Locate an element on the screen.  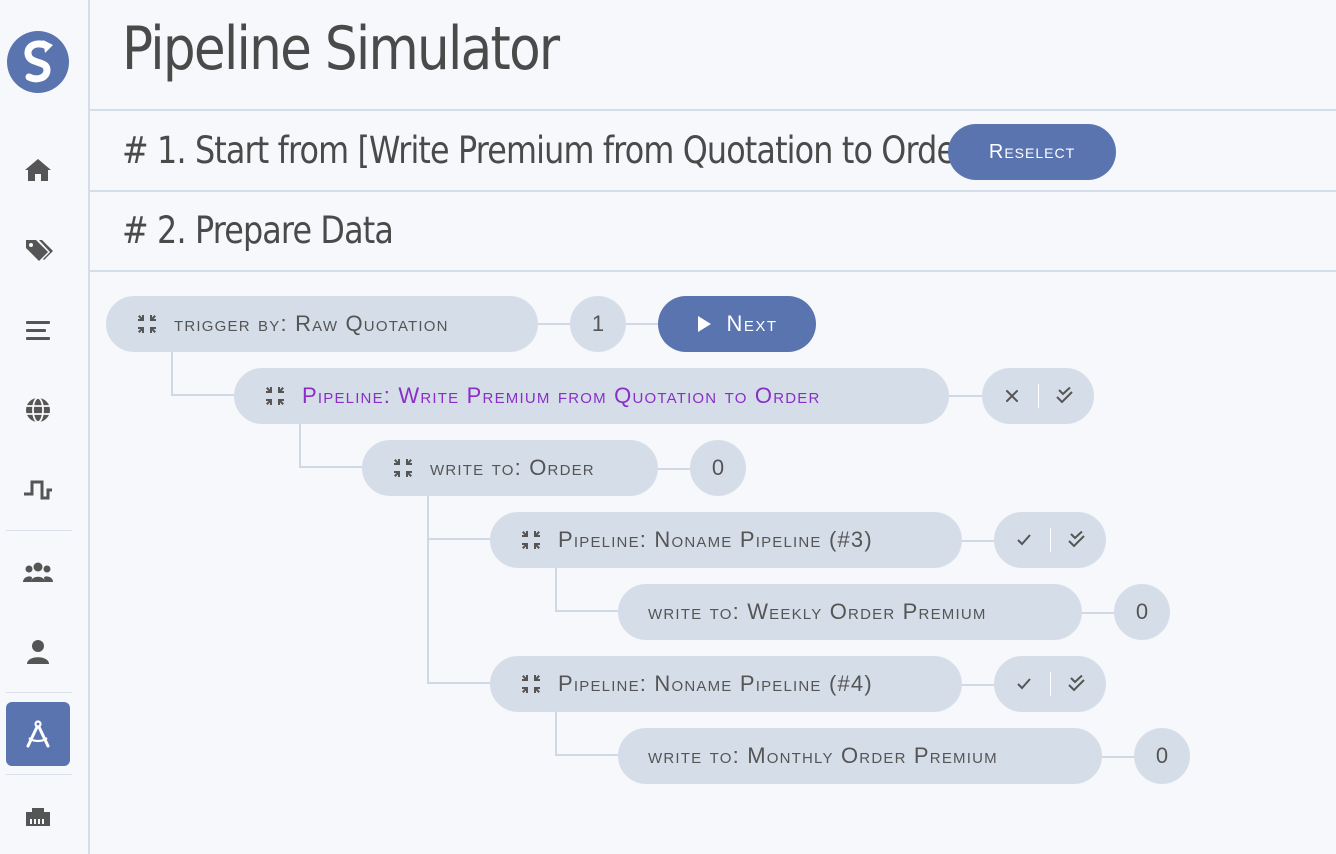
pipeline-4-node: Pipeline: Noname Pipeline (#4) is located at coordinates (726, 684).